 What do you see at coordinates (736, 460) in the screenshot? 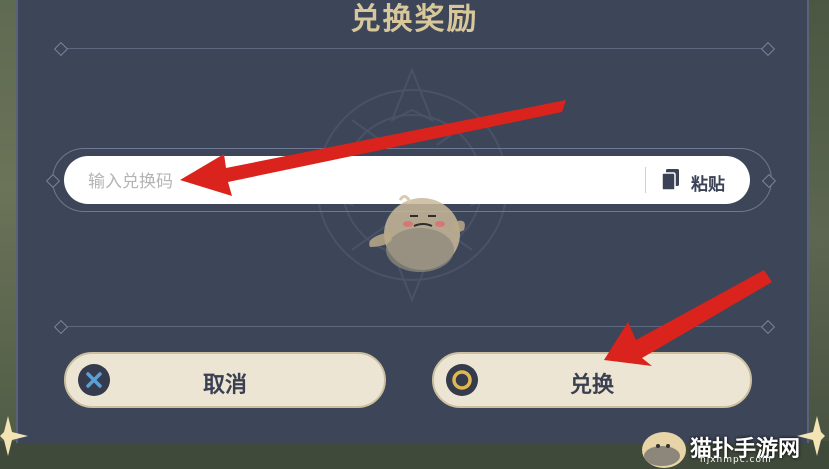
I see `site-url: njxhmpc.com` at bounding box center [736, 460].